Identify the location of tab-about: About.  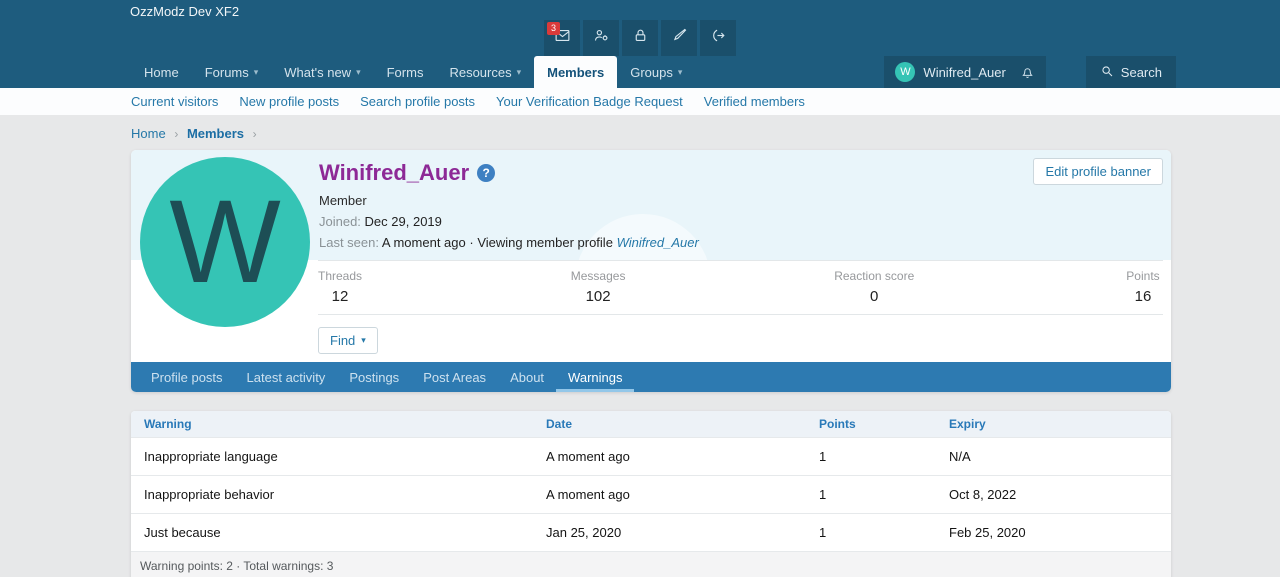
(527, 377).